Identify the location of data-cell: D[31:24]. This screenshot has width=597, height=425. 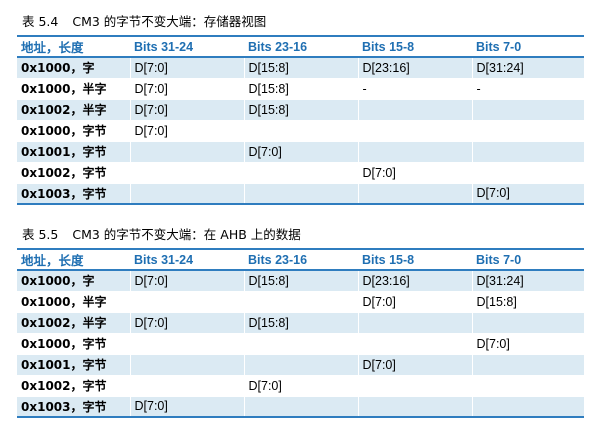
(527, 67).